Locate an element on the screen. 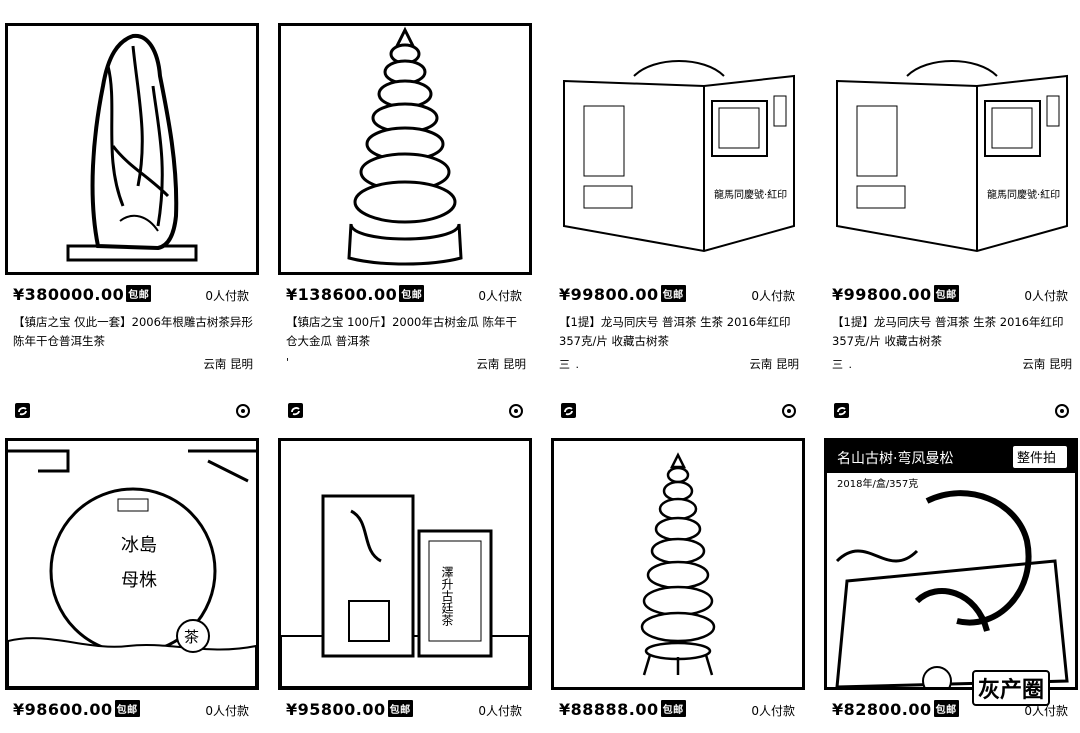 This screenshot has width=1080, height=733. tea-cake-image: 冰島 母株 茶 is located at coordinates (132, 568).